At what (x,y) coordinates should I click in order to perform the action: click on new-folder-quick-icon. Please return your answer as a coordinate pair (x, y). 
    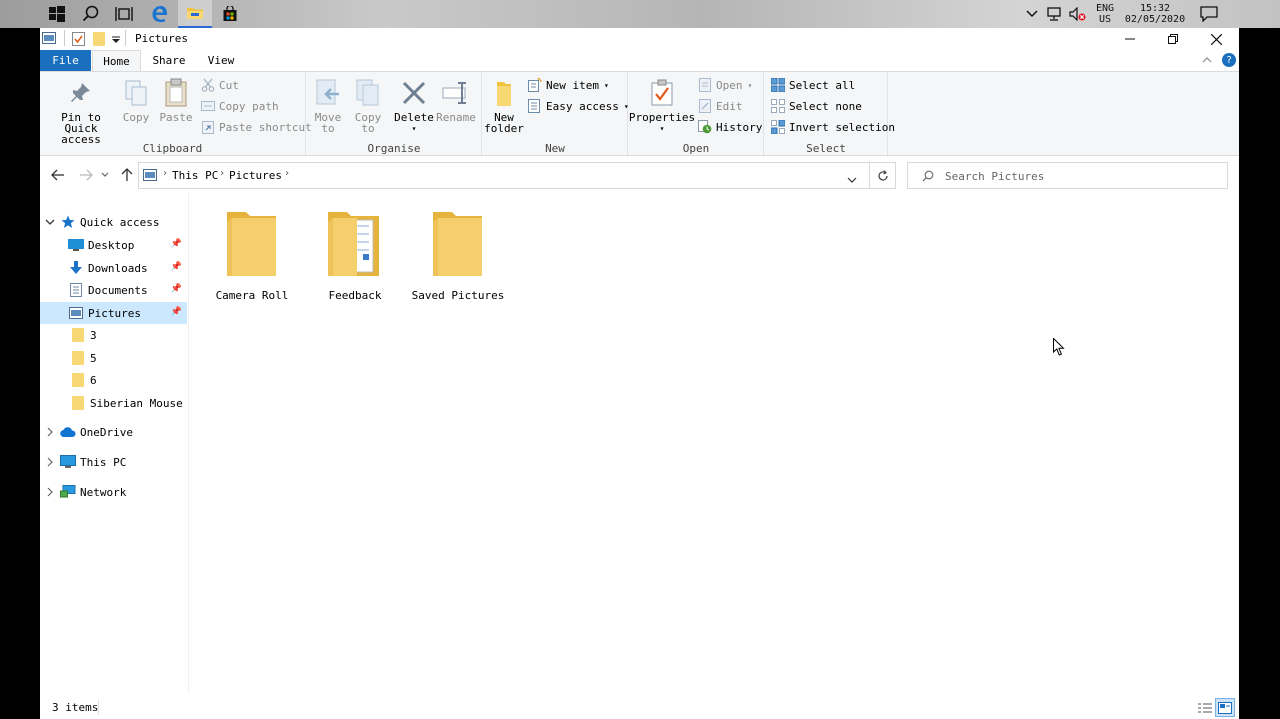
    Looking at the image, I should click on (99, 40).